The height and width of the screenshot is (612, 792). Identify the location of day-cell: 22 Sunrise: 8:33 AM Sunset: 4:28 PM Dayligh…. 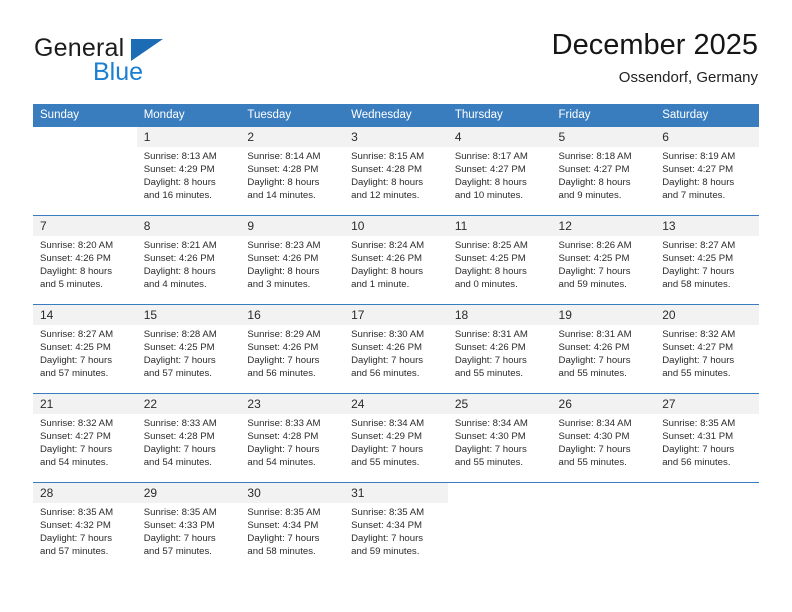
(188, 438).